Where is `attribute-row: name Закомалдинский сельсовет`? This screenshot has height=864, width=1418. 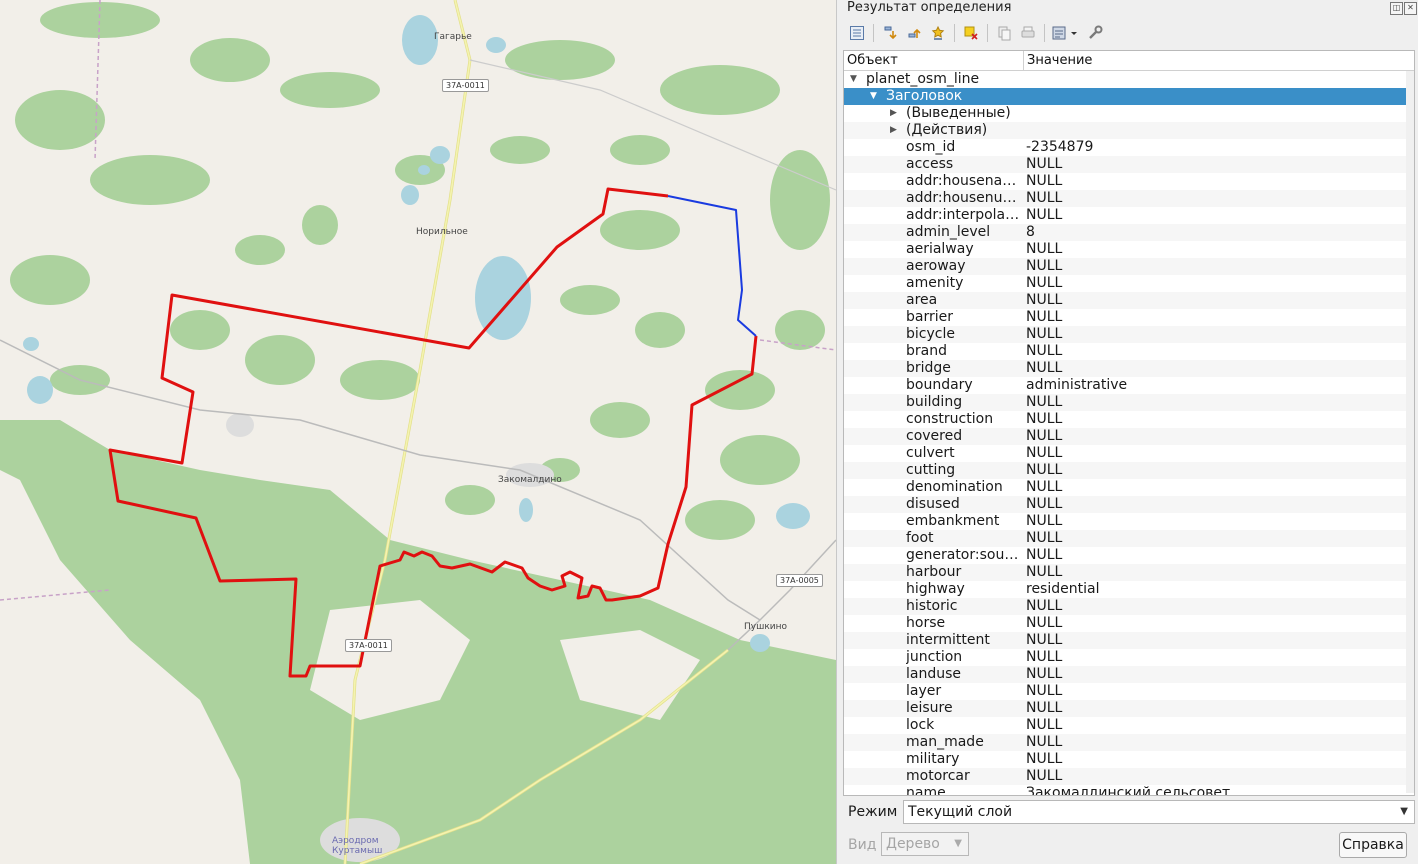 attribute-row: name Закомалдинский сельсовет is located at coordinates (1129, 790).